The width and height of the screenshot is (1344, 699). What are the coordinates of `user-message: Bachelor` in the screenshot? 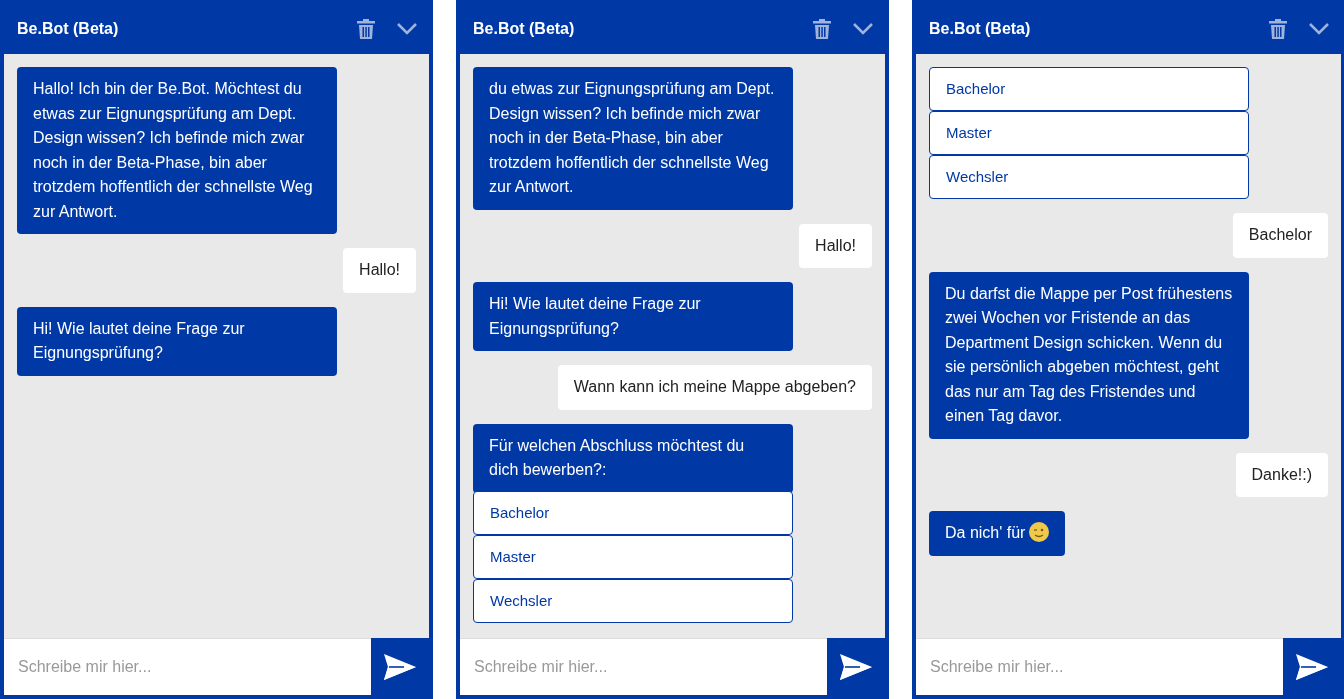 It's located at (1280, 235).